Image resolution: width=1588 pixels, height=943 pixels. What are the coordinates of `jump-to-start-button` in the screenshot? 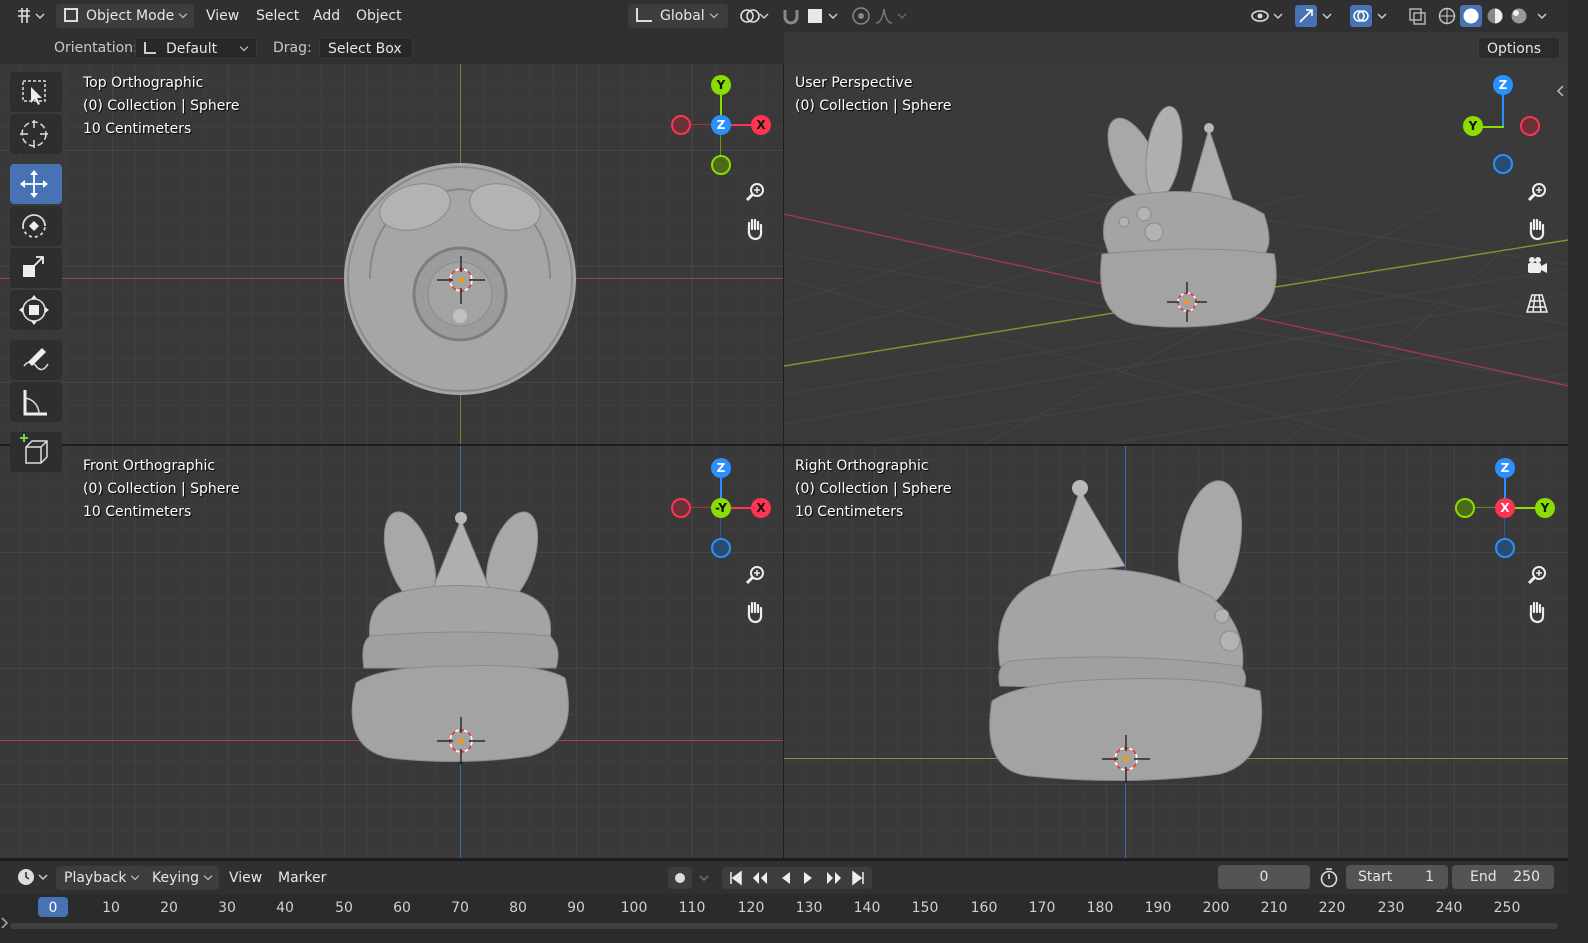 It's located at (734, 878).